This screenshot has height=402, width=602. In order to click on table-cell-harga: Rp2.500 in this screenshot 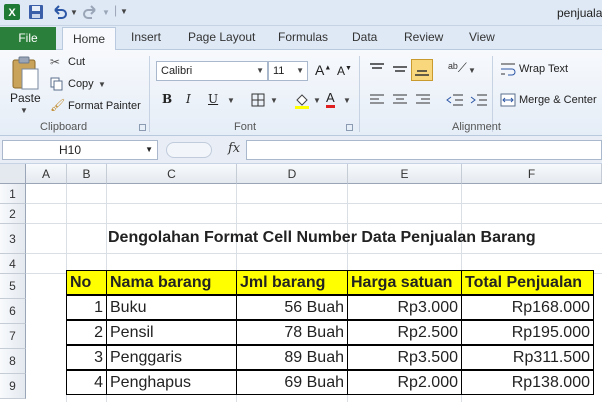, I will do `click(404, 332)`.